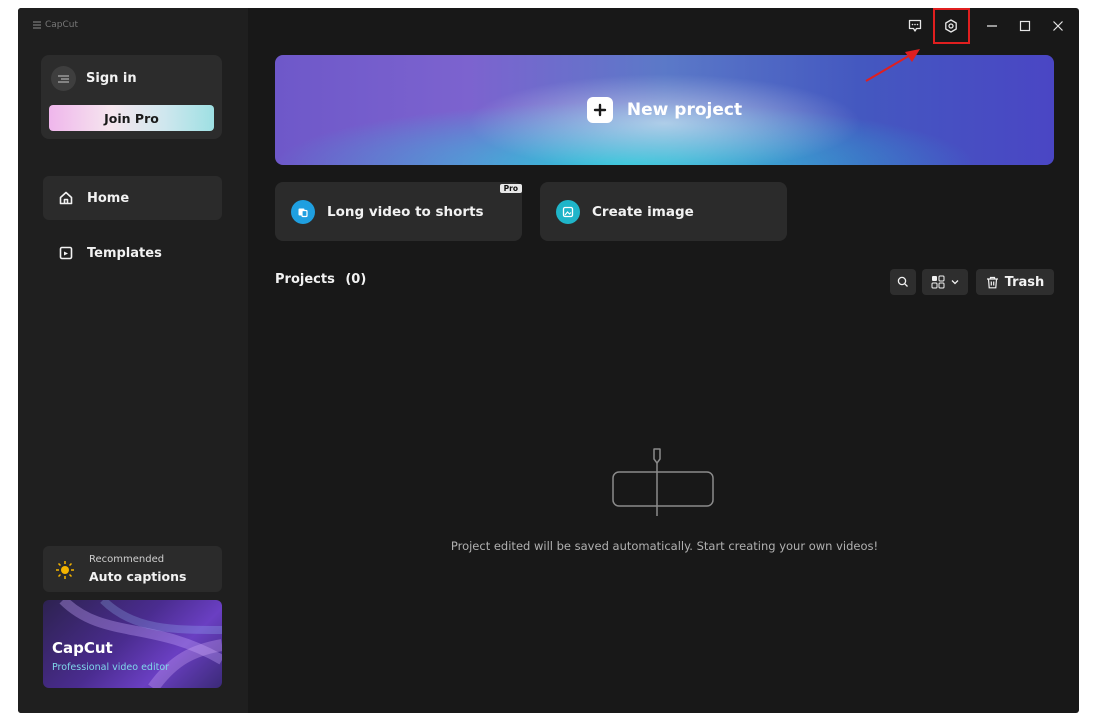 Image resolution: width=1096 pixels, height=720 pixels. What do you see at coordinates (111, 667) in the screenshot?
I see `promo-subtitle: Professional video editor` at bounding box center [111, 667].